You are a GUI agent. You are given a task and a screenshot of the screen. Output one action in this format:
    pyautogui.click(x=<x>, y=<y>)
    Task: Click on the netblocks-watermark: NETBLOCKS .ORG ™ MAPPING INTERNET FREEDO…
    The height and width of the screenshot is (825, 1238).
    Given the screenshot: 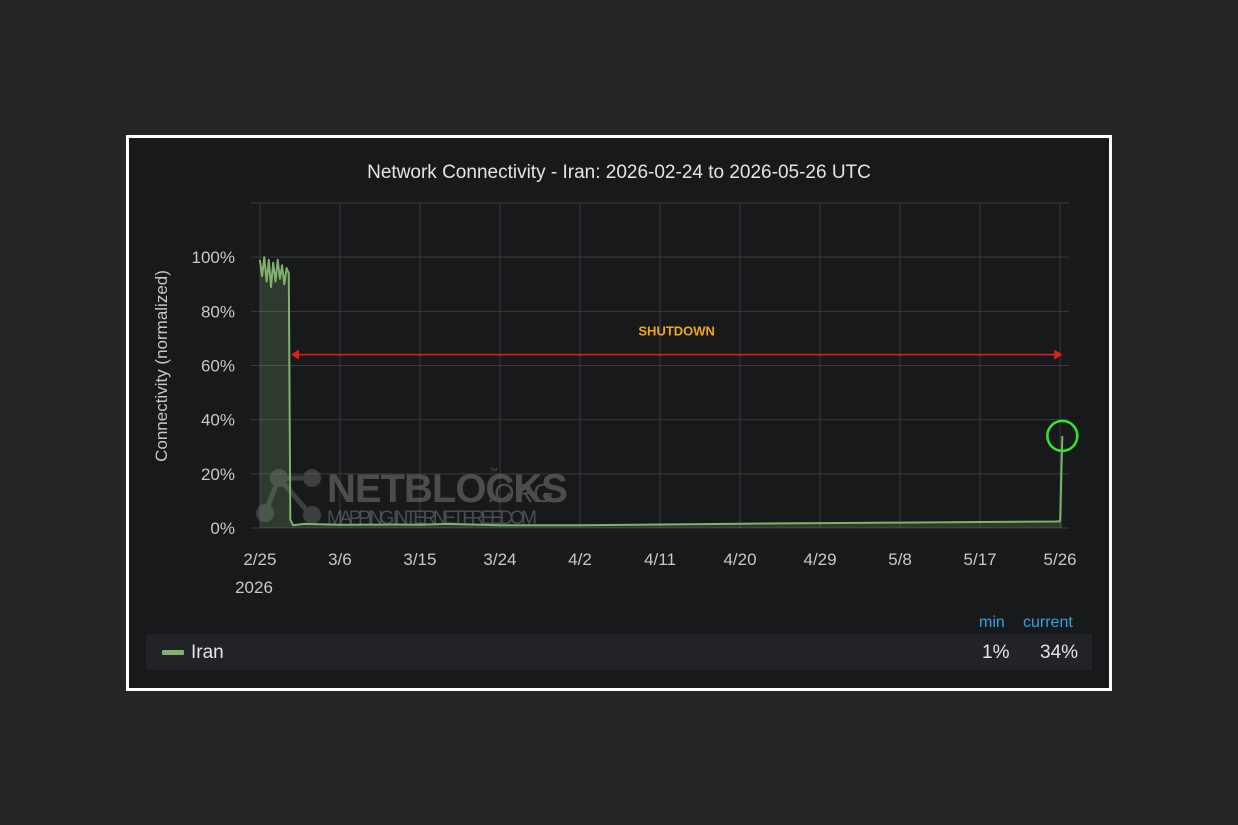 What is the action you would take?
    pyautogui.click(x=412, y=497)
    